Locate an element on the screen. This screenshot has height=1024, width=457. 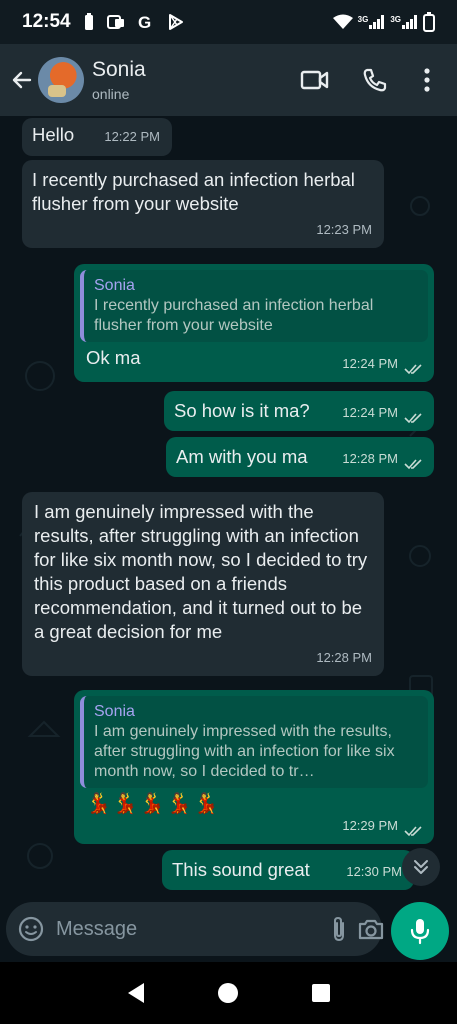
more-options-button is located at coordinates (427, 80).